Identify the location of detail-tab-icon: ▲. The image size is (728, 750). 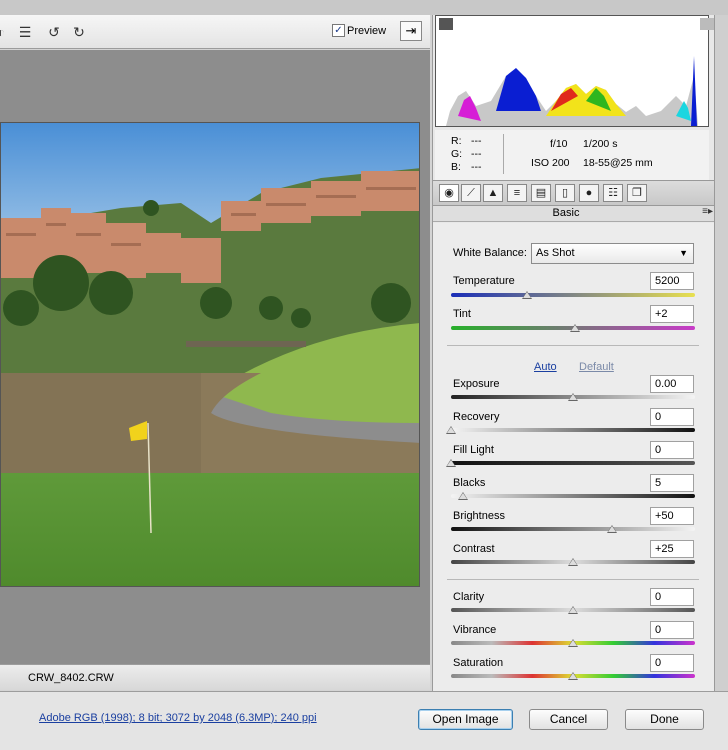
(493, 193).